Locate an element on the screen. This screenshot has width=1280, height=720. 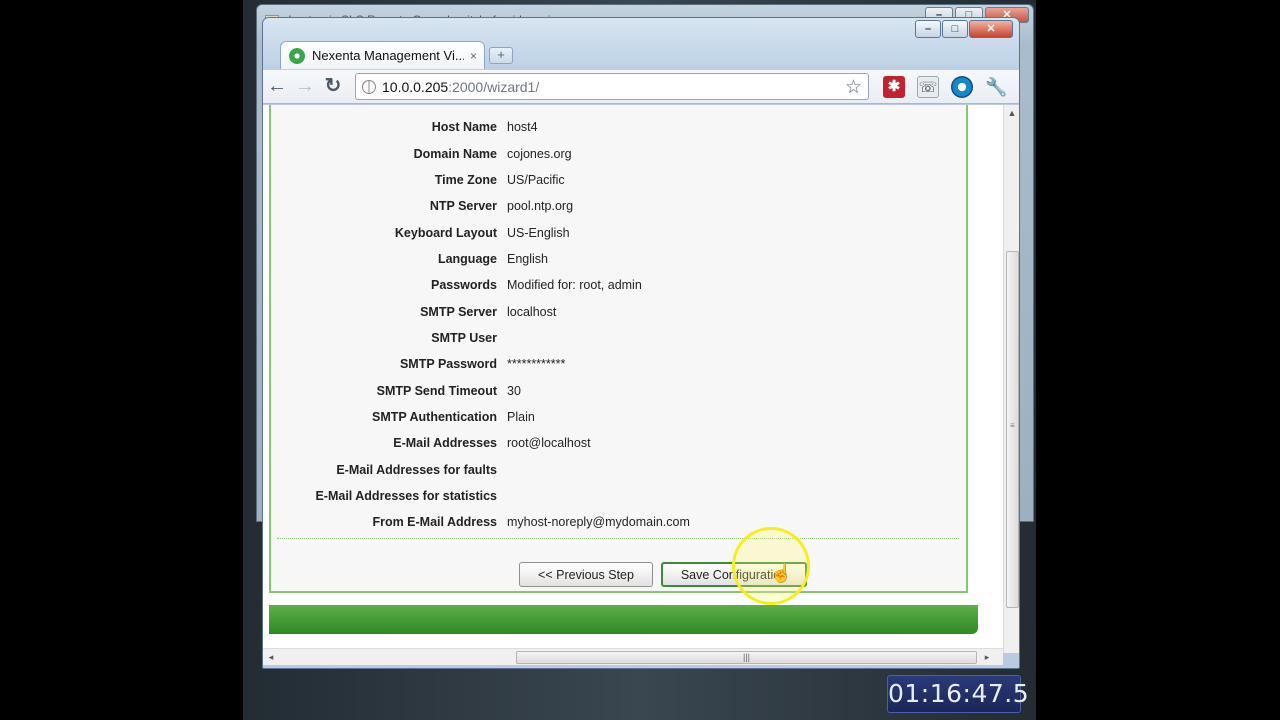
summary-row: NTP Server pool.ntp.org is located at coordinates (618, 206).